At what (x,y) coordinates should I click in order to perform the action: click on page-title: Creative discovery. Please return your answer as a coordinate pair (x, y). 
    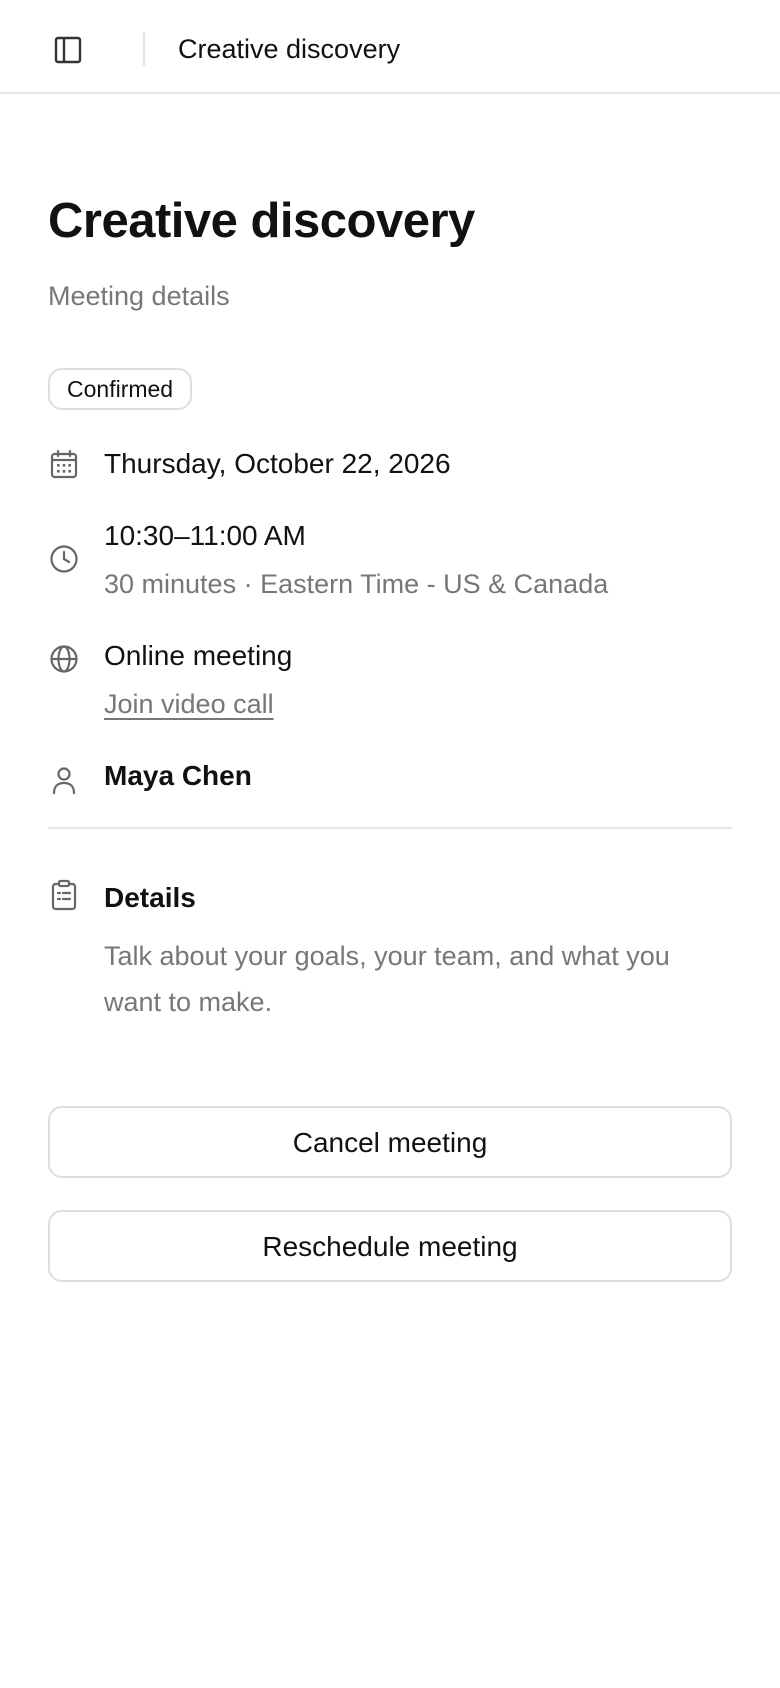
    Looking at the image, I should click on (261, 221).